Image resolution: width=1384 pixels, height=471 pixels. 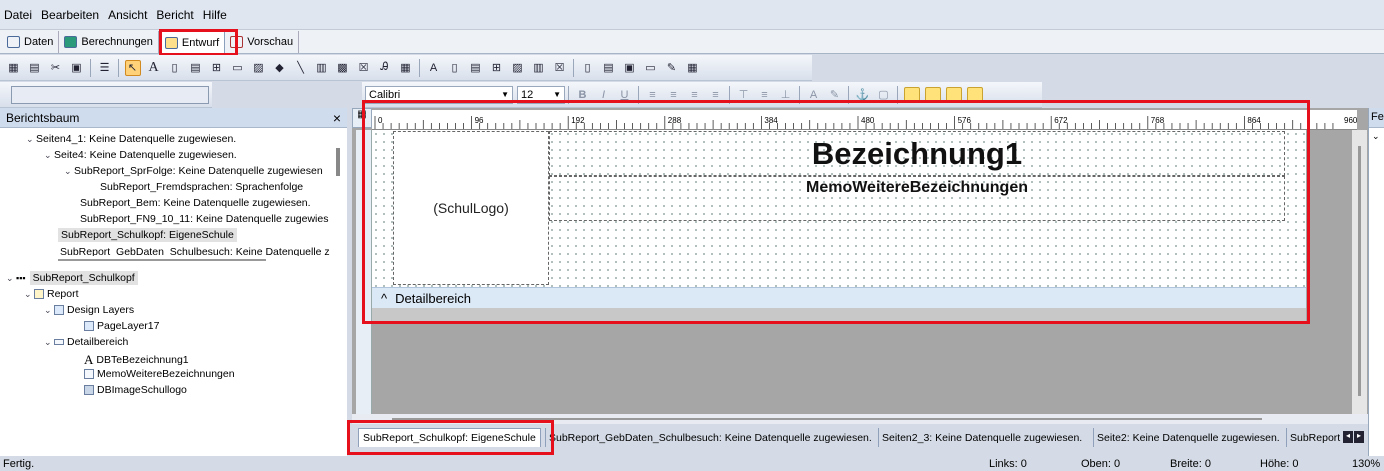 What do you see at coordinates (259, 68) in the screenshot?
I see `image-icon: ▨` at bounding box center [259, 68].